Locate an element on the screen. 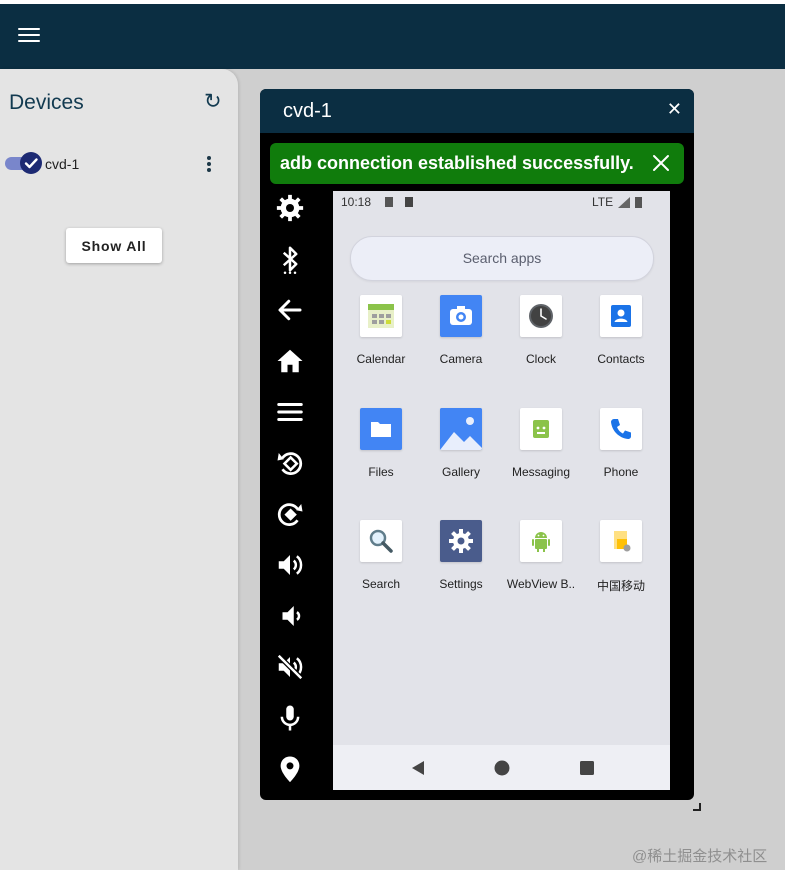  search-icon is located at coordinates (381, 541).